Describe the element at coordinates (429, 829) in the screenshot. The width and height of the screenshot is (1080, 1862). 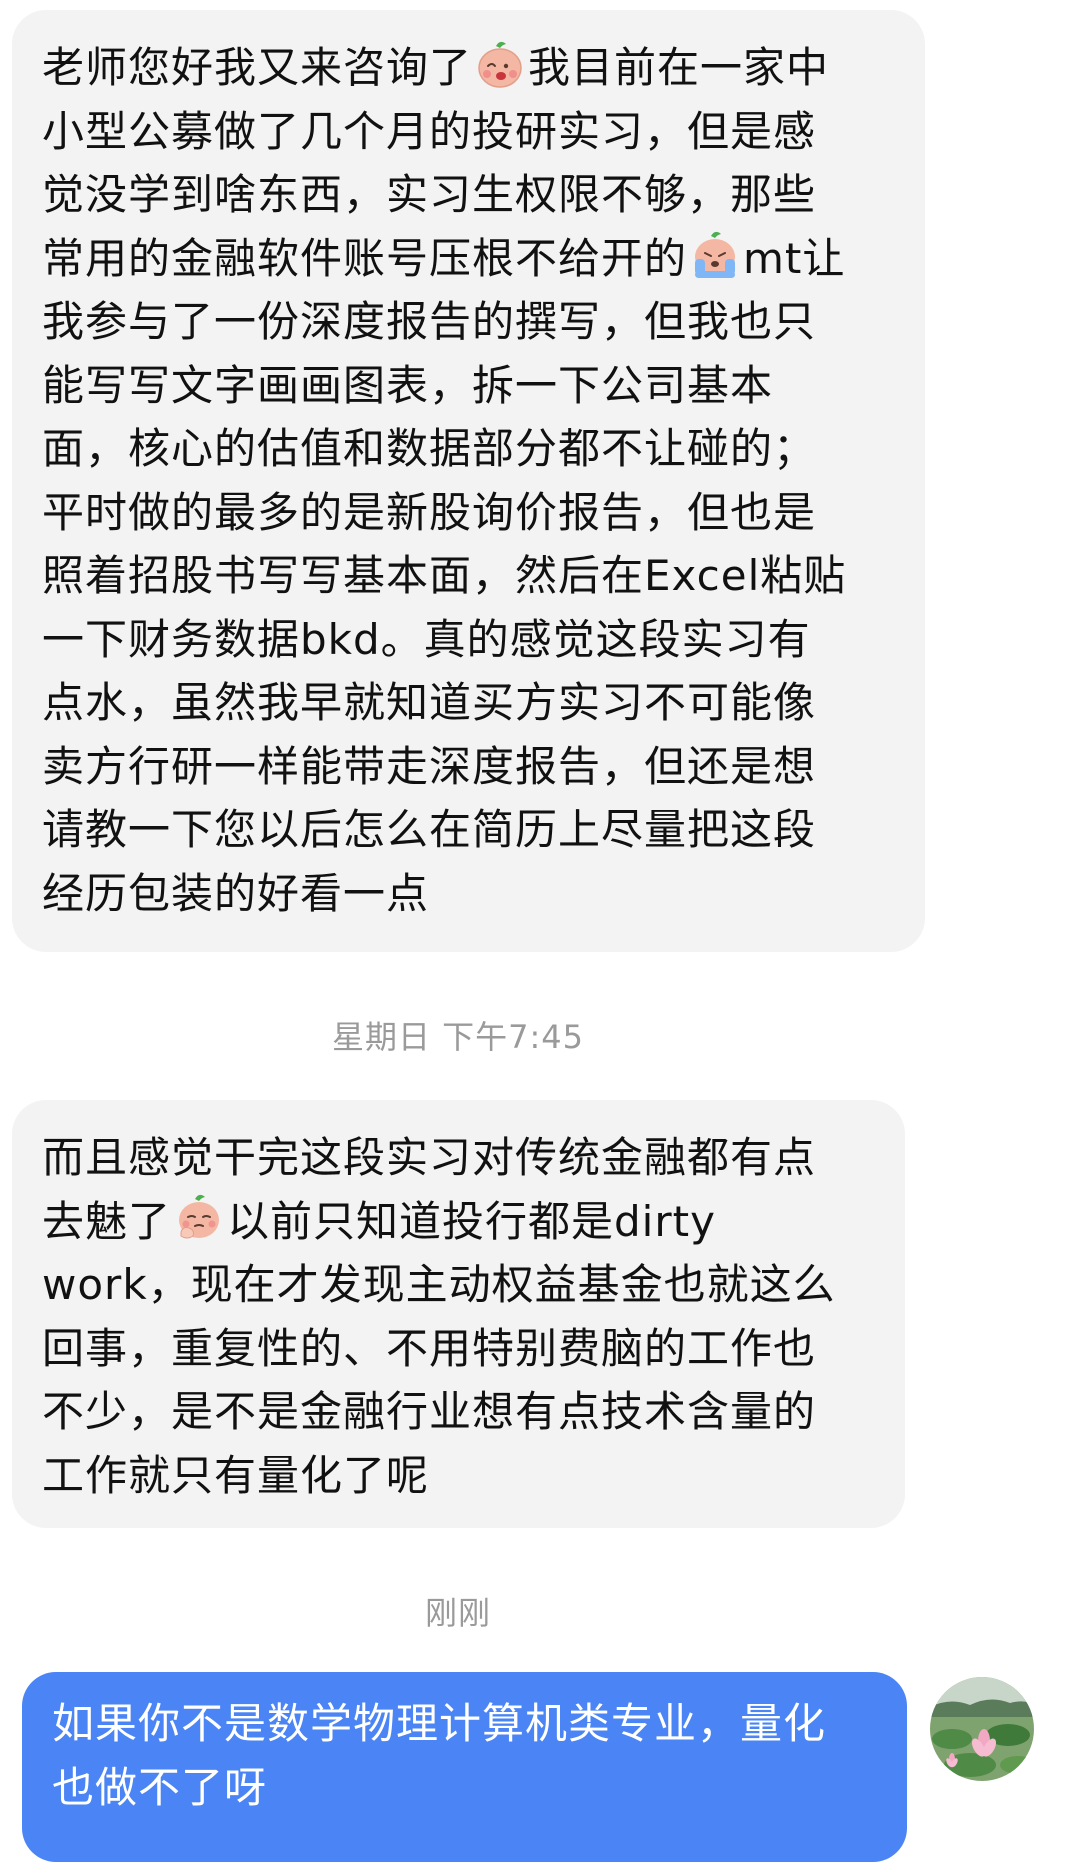
I see `message-line: 请教一下您以后怎么在简历上尽量把这段` at that location.